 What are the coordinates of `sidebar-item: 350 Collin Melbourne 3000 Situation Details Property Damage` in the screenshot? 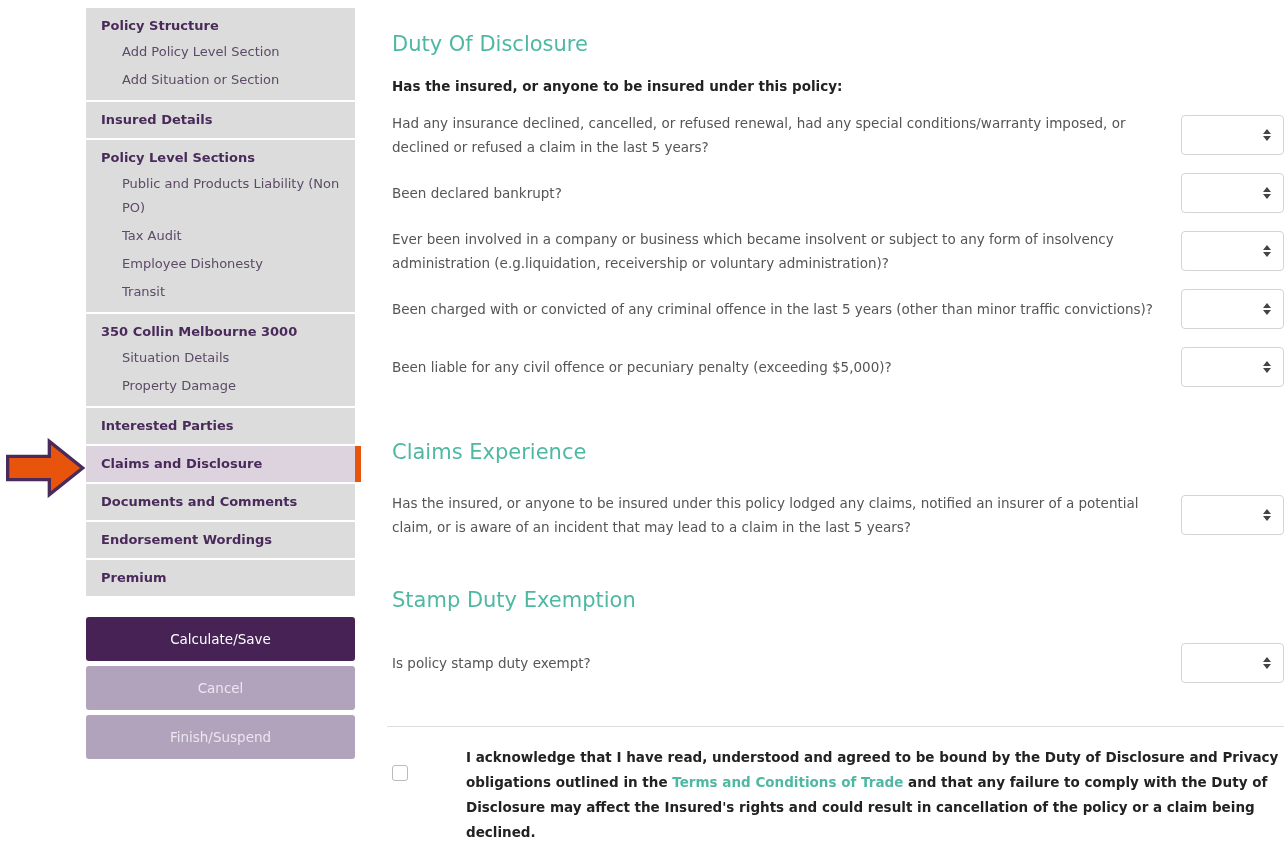 It's located at (220, 360).